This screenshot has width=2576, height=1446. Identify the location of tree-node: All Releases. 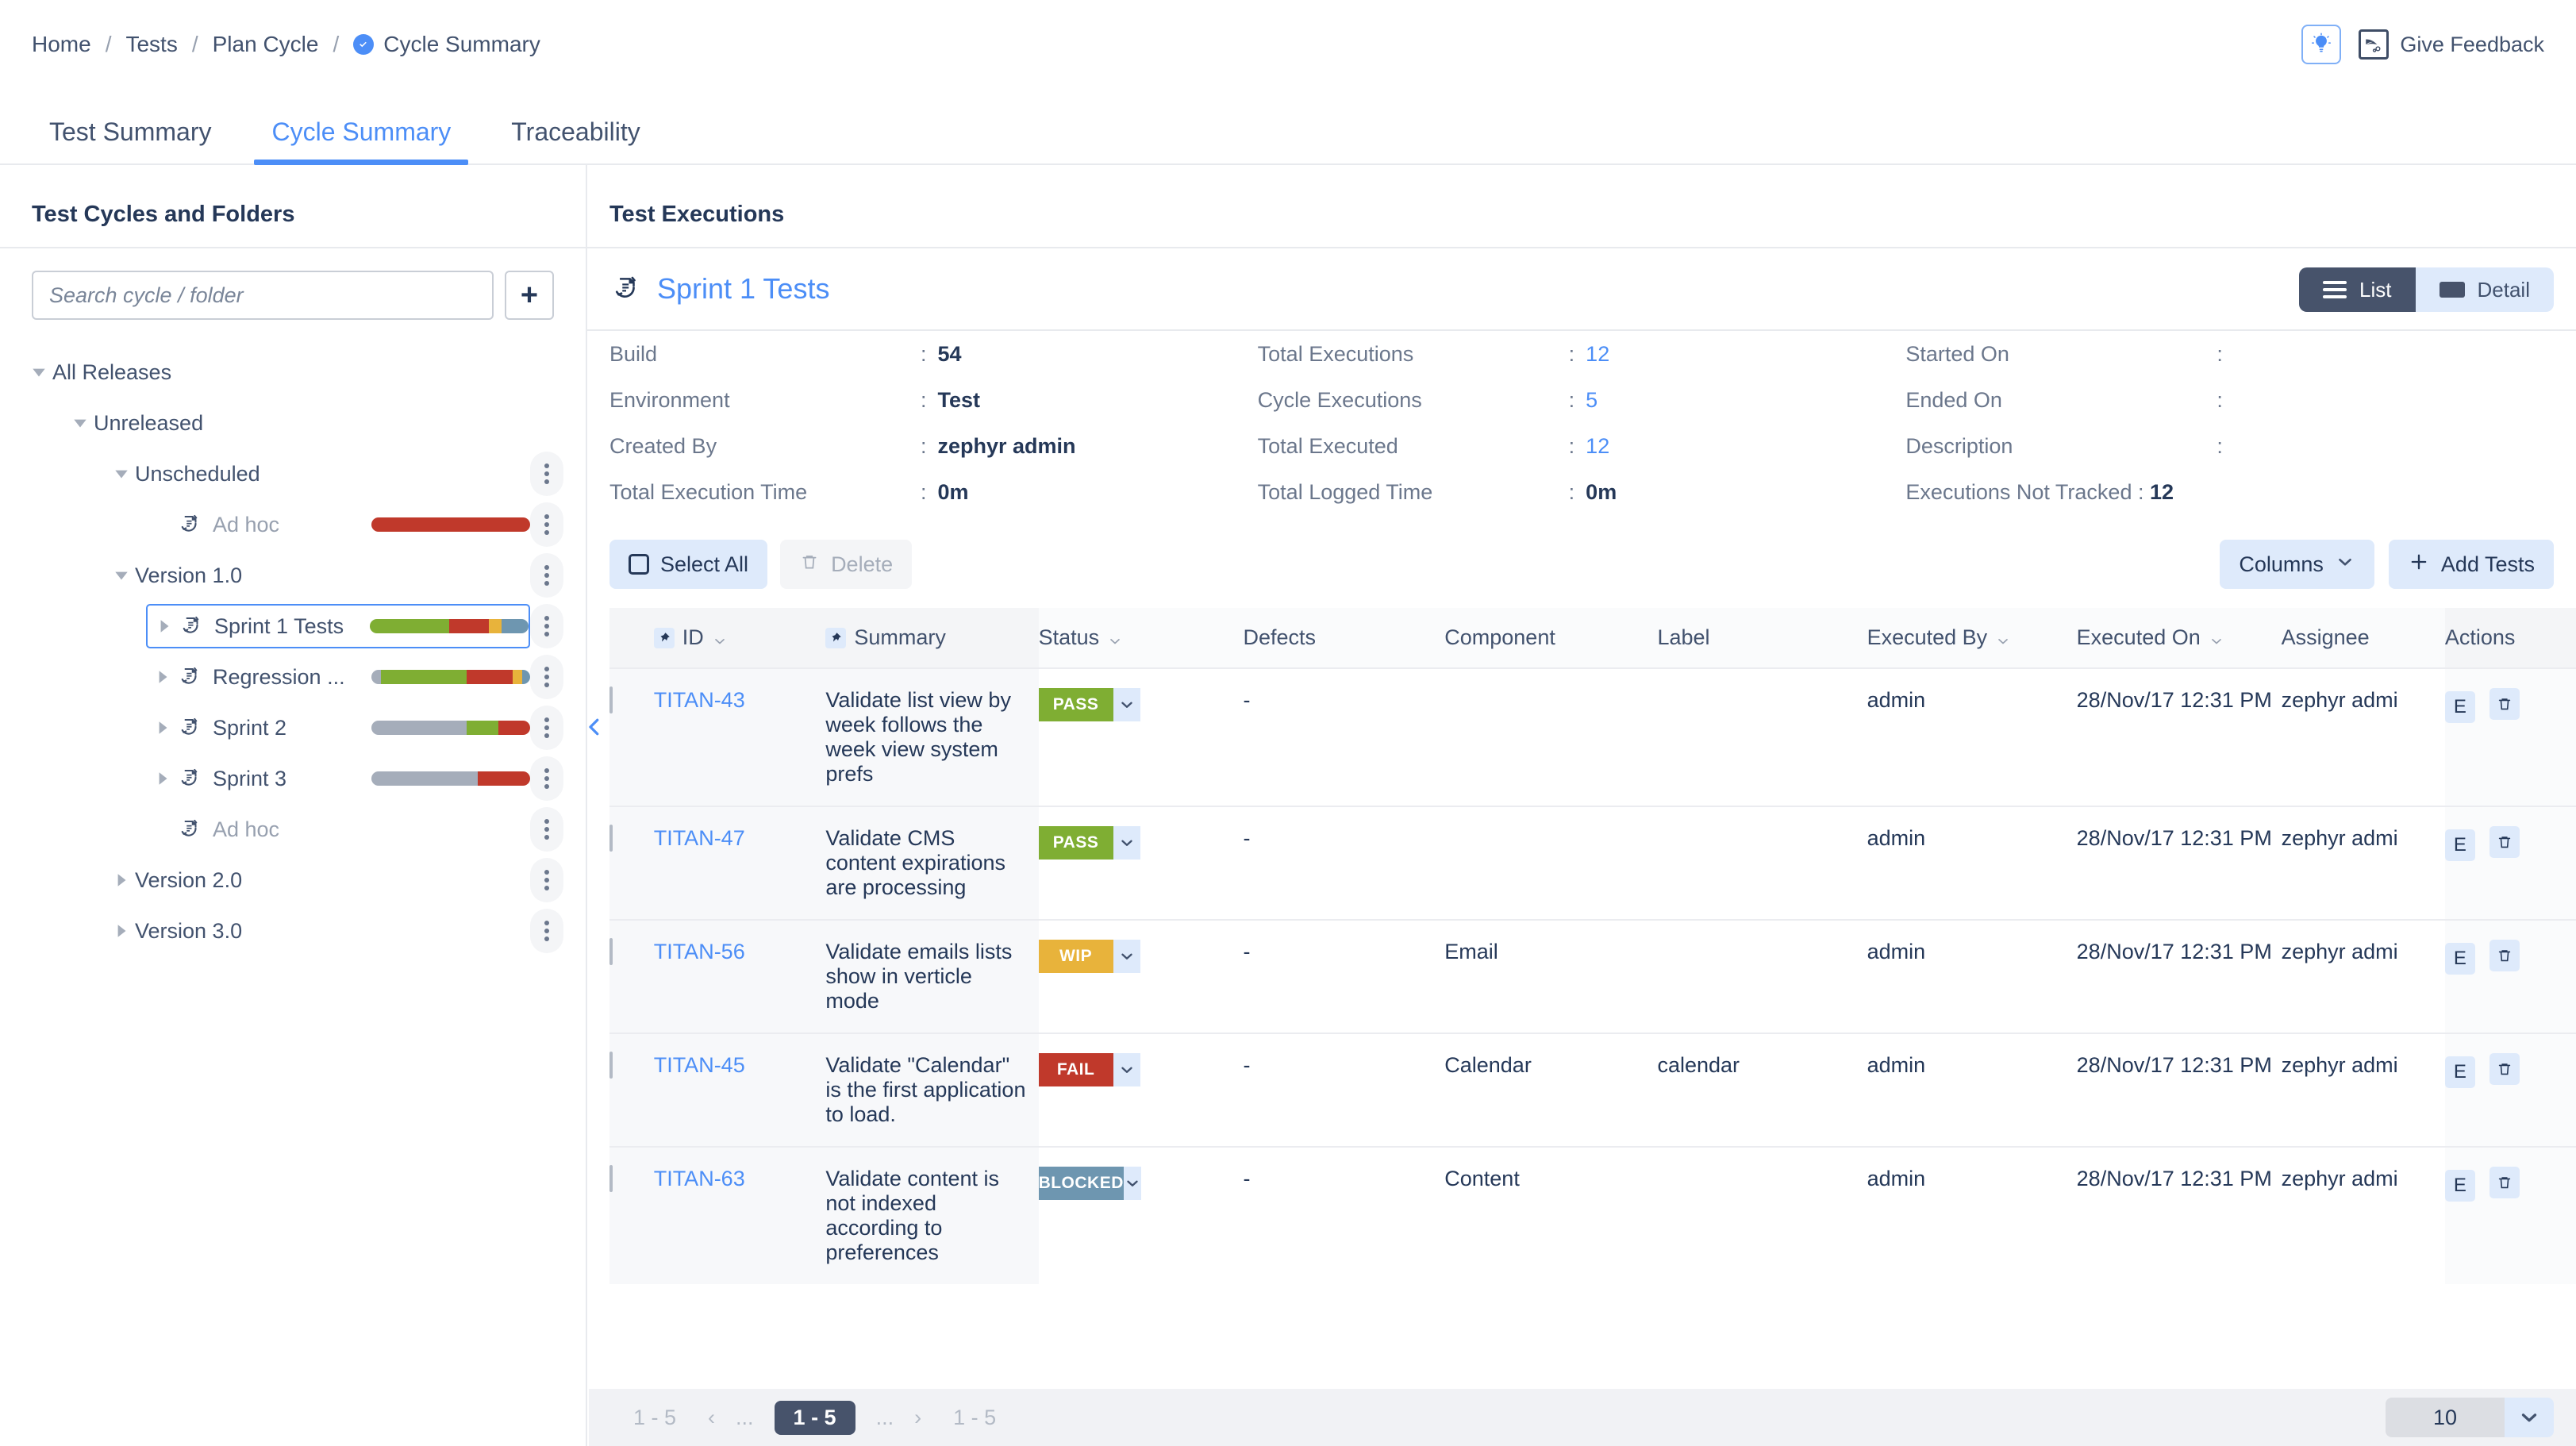
(293, 372).